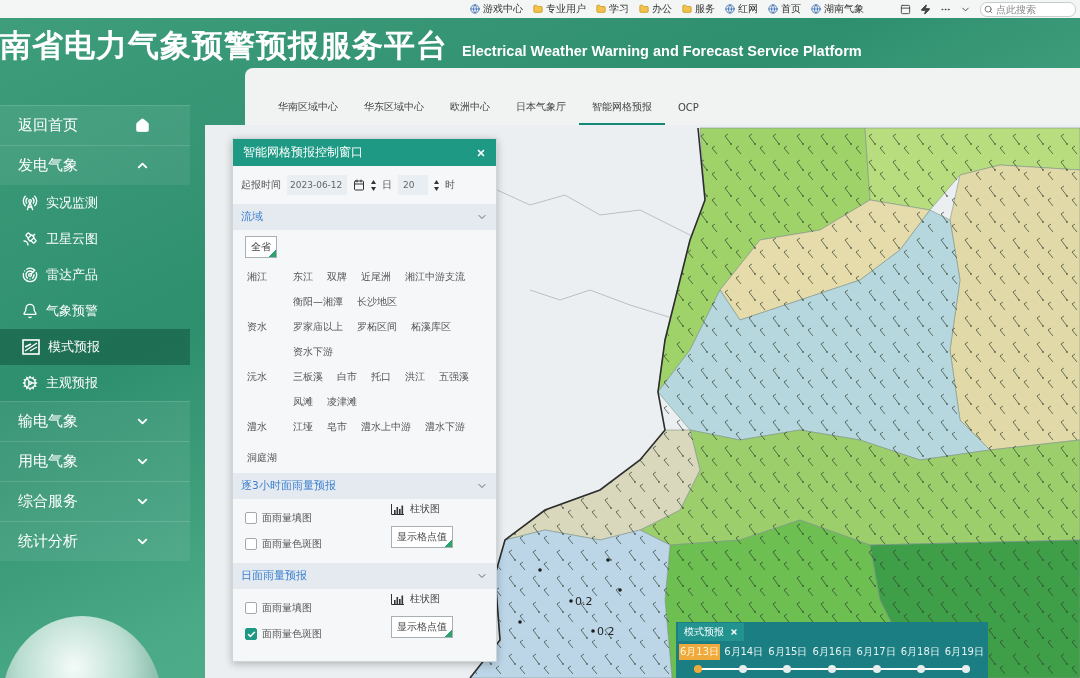  What do you see at coordinates (612, 9) in the screenshot?
I see `bookmark: 学习` at bounding box center [612, 9].